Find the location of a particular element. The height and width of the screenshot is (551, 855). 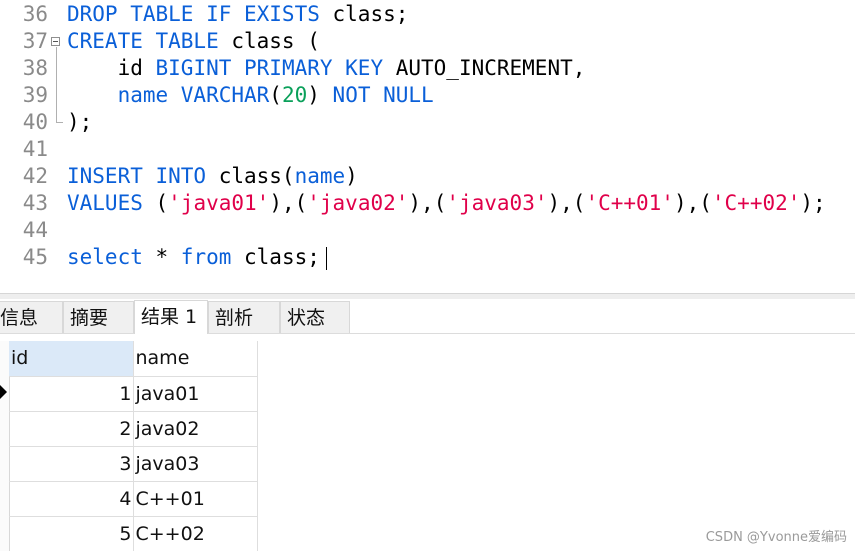

code-token-kw: DROP TABLE IF EXISTS is located at coordinates (193, 14).